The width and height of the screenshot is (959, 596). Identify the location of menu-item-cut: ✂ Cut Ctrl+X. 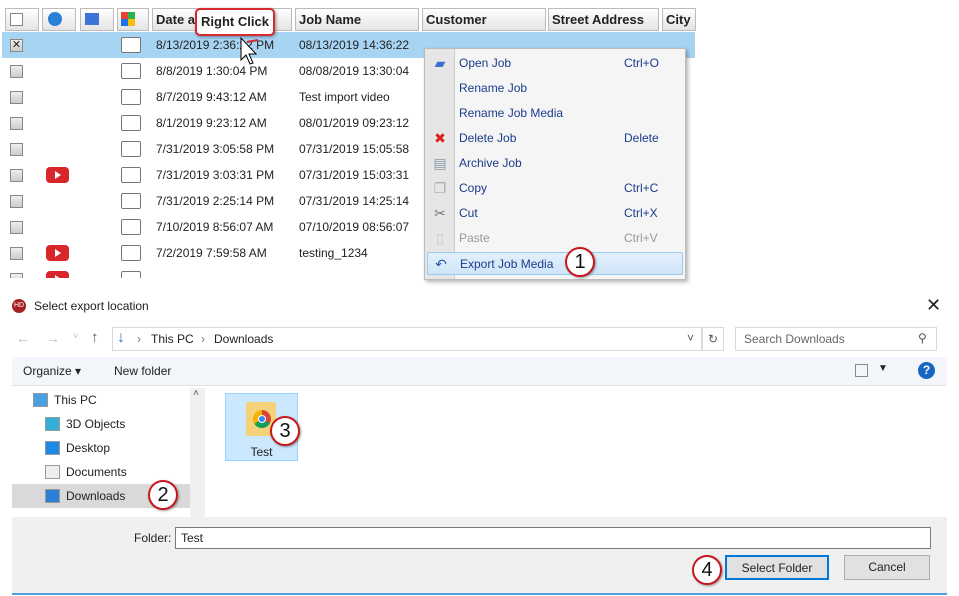
(555, 213).